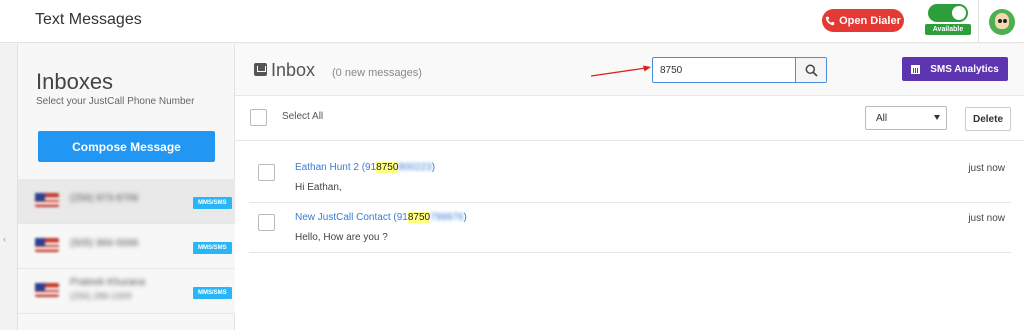  Describe the element at coordinates (4, 239) in the screenshot. I see `chevron-left-icon: ‹` at that location.